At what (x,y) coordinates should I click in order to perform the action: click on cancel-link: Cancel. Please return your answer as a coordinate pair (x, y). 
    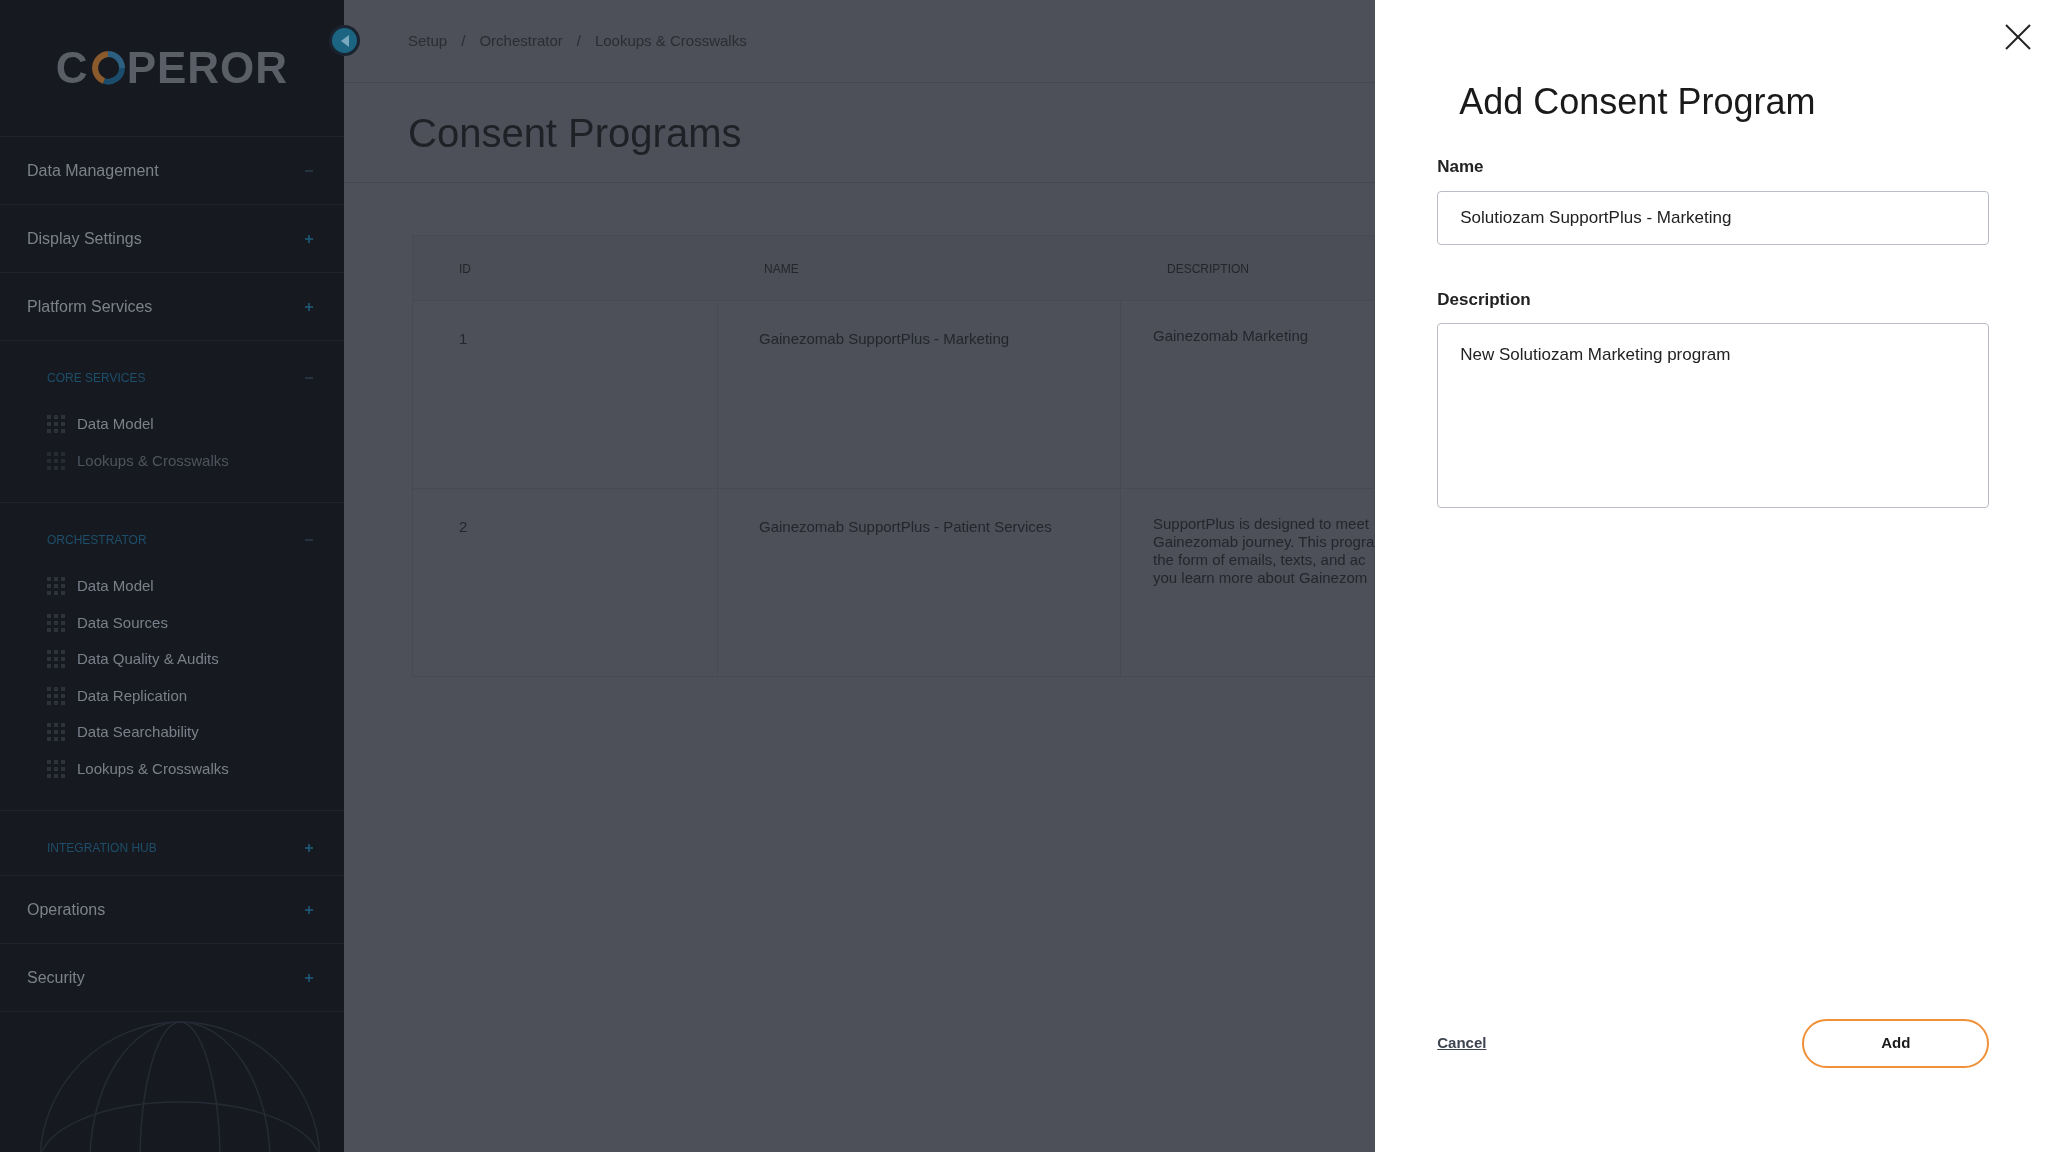
    Looking at the image, I should click on (1462, 1043).